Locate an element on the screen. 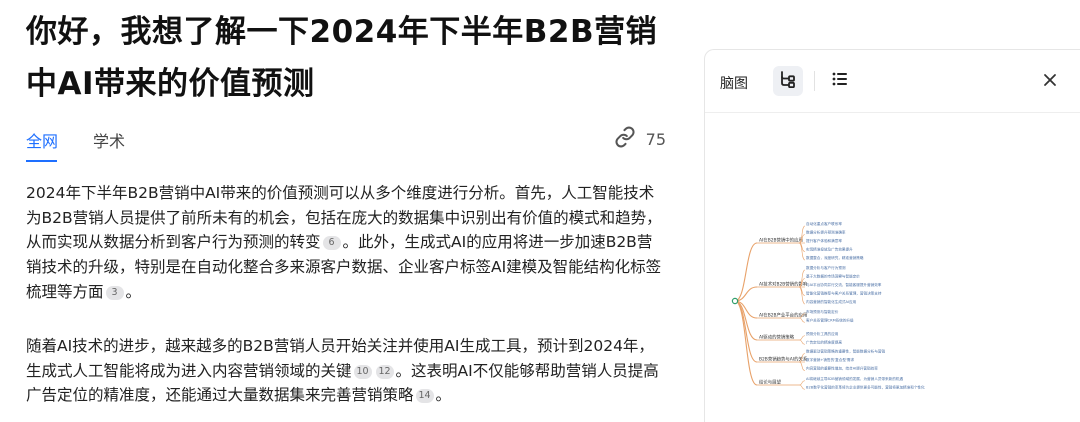  active-tab-indicator is located at coordinates (41, 161).